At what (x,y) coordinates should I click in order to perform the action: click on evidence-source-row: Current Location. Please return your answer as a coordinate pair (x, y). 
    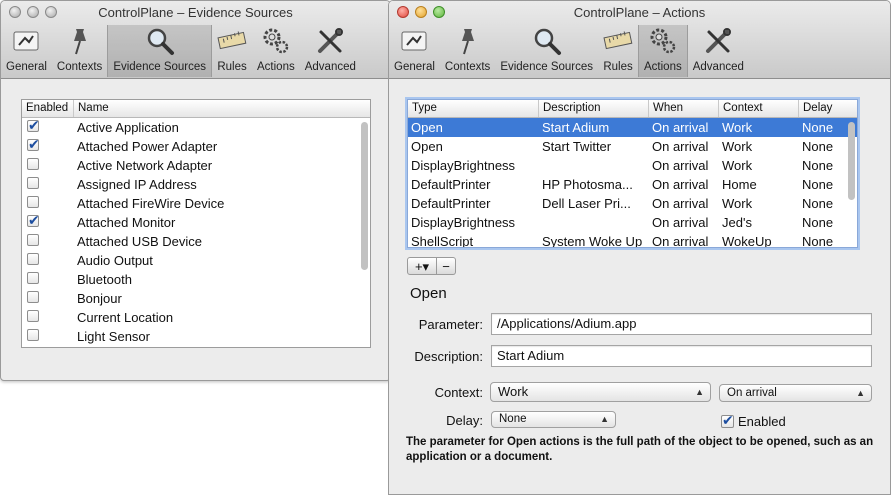
    Looking at the image, I should click on (196, 317).